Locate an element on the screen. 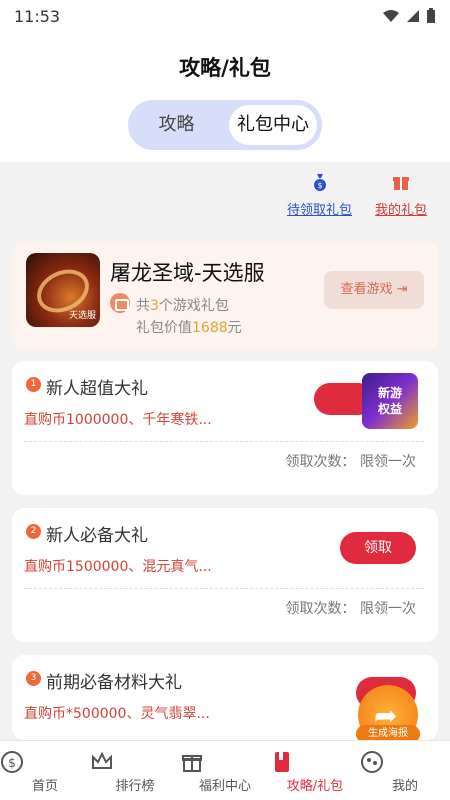 The height and width of the screenshot is (800, 450). pending-gifts-link: $ 待领取礼包 is located at coordinates (319, 195).